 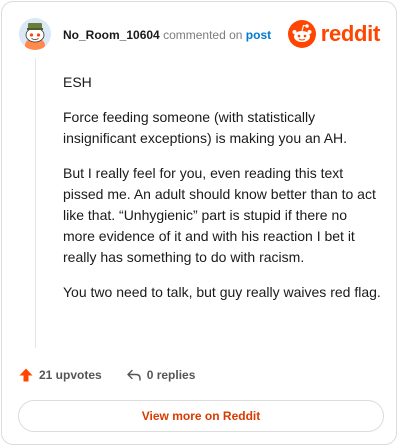 What do you see at coordinates (301, 34) in the screenshot?
I see `reddit-snoo-icon` at bounding box center [301, 34].